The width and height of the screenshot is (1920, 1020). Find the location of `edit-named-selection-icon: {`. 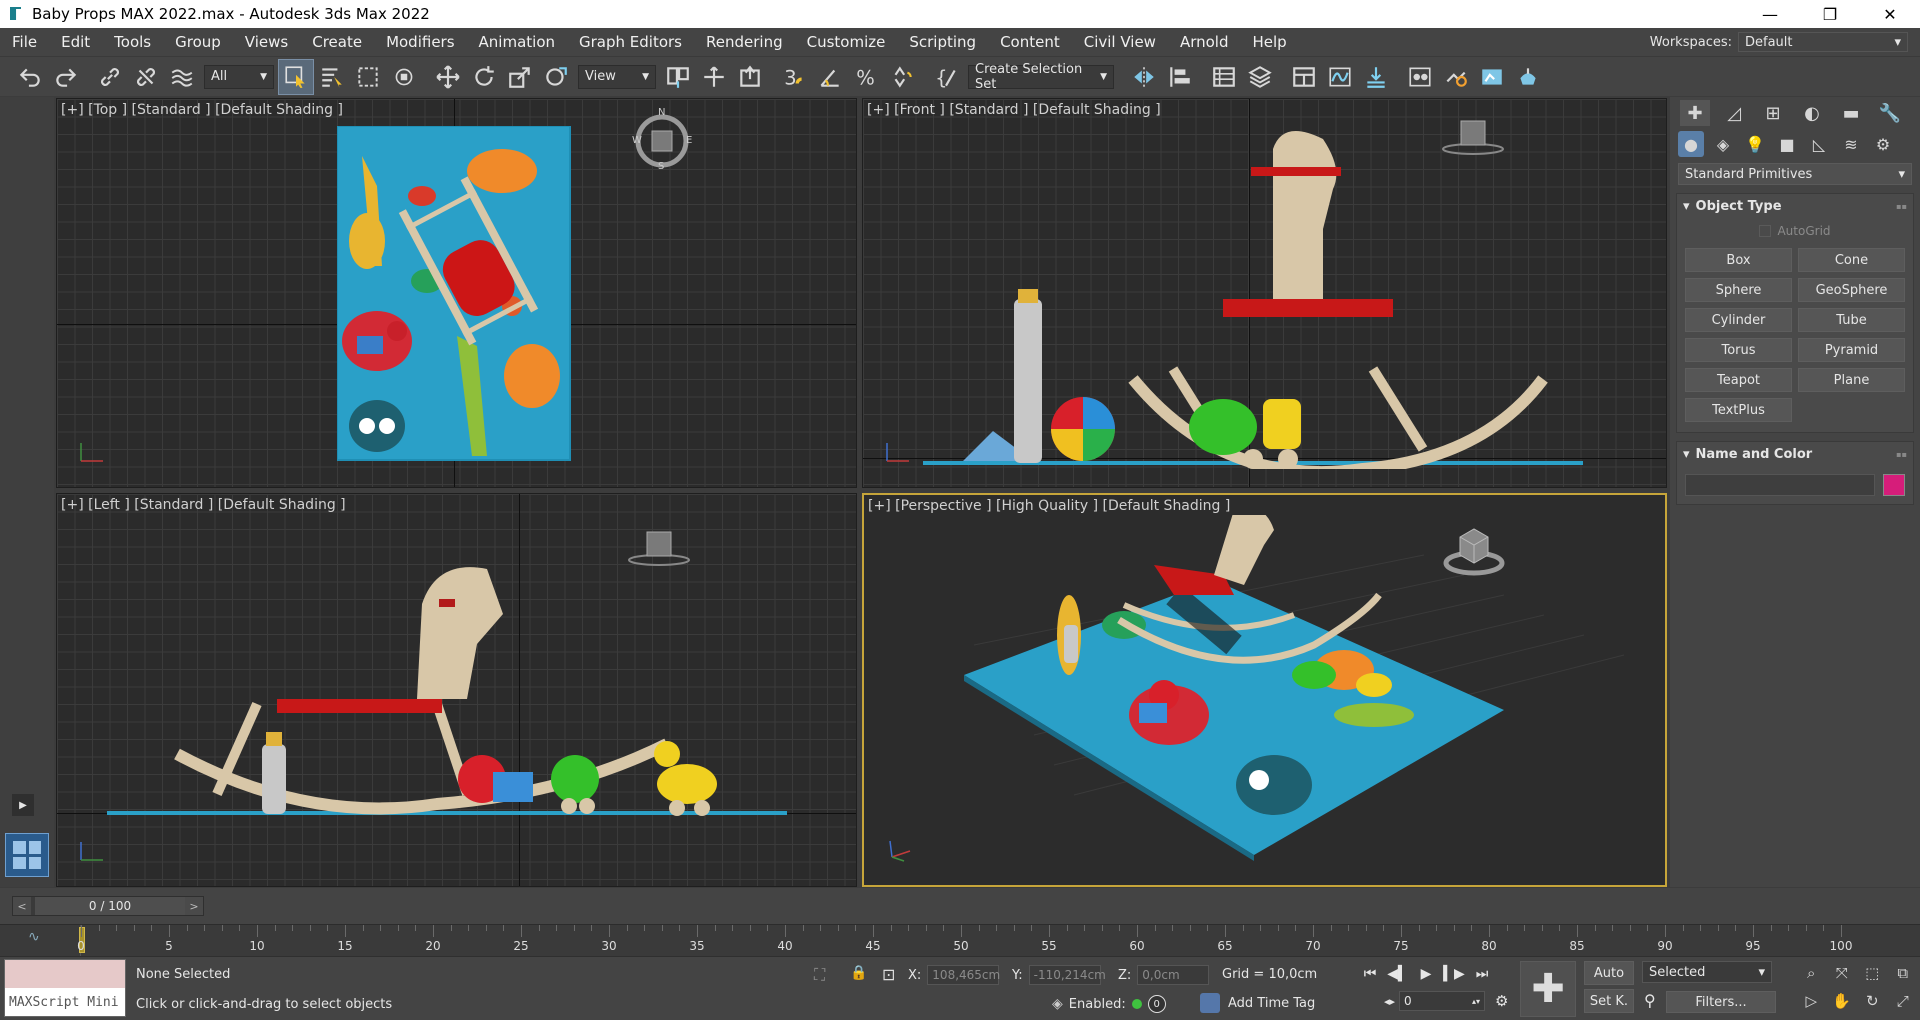

edit-named-selection-icon: { is located at coordinates (946, 77).